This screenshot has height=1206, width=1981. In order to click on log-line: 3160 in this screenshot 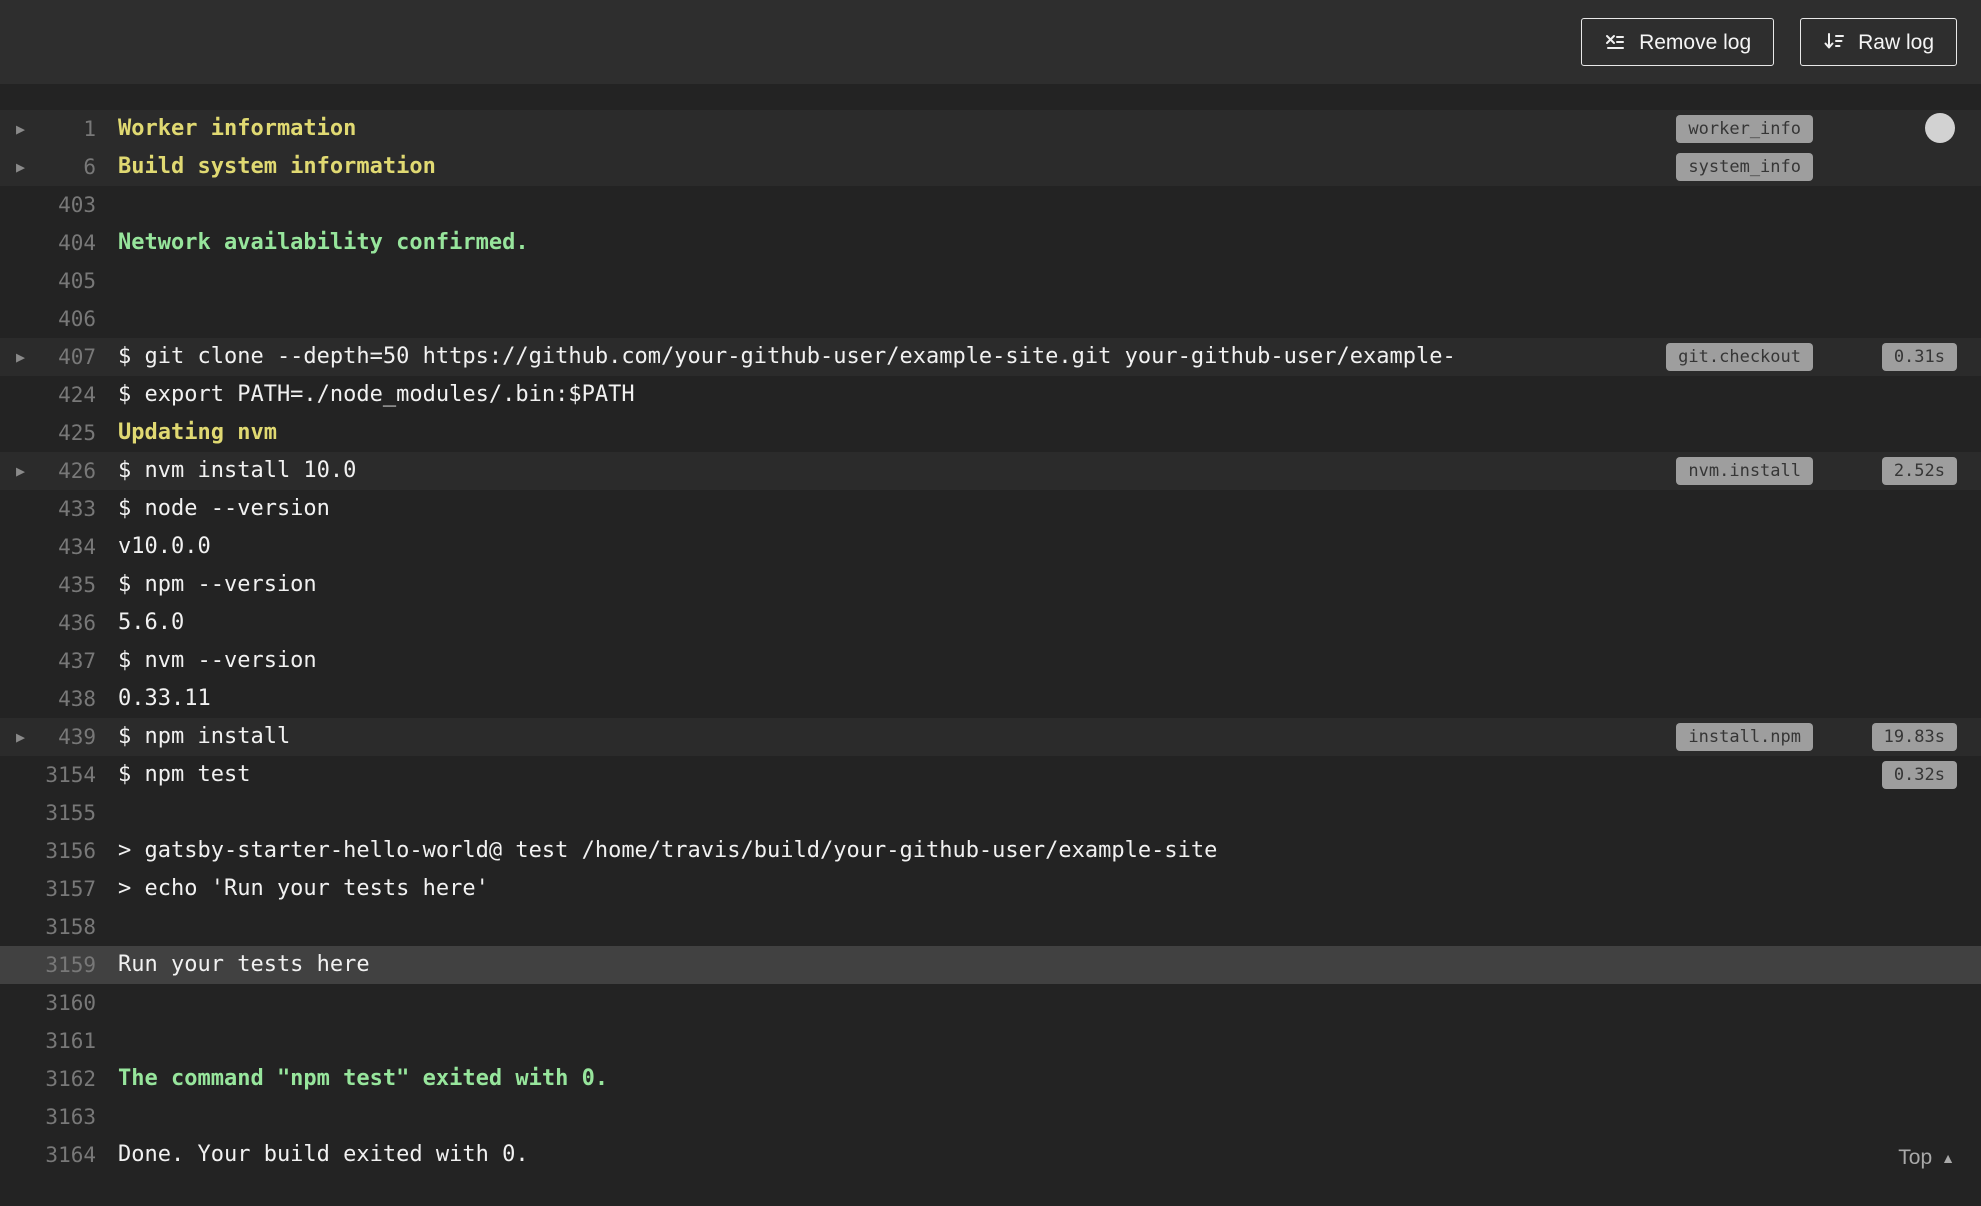, I will do `click(990, 1003)`.